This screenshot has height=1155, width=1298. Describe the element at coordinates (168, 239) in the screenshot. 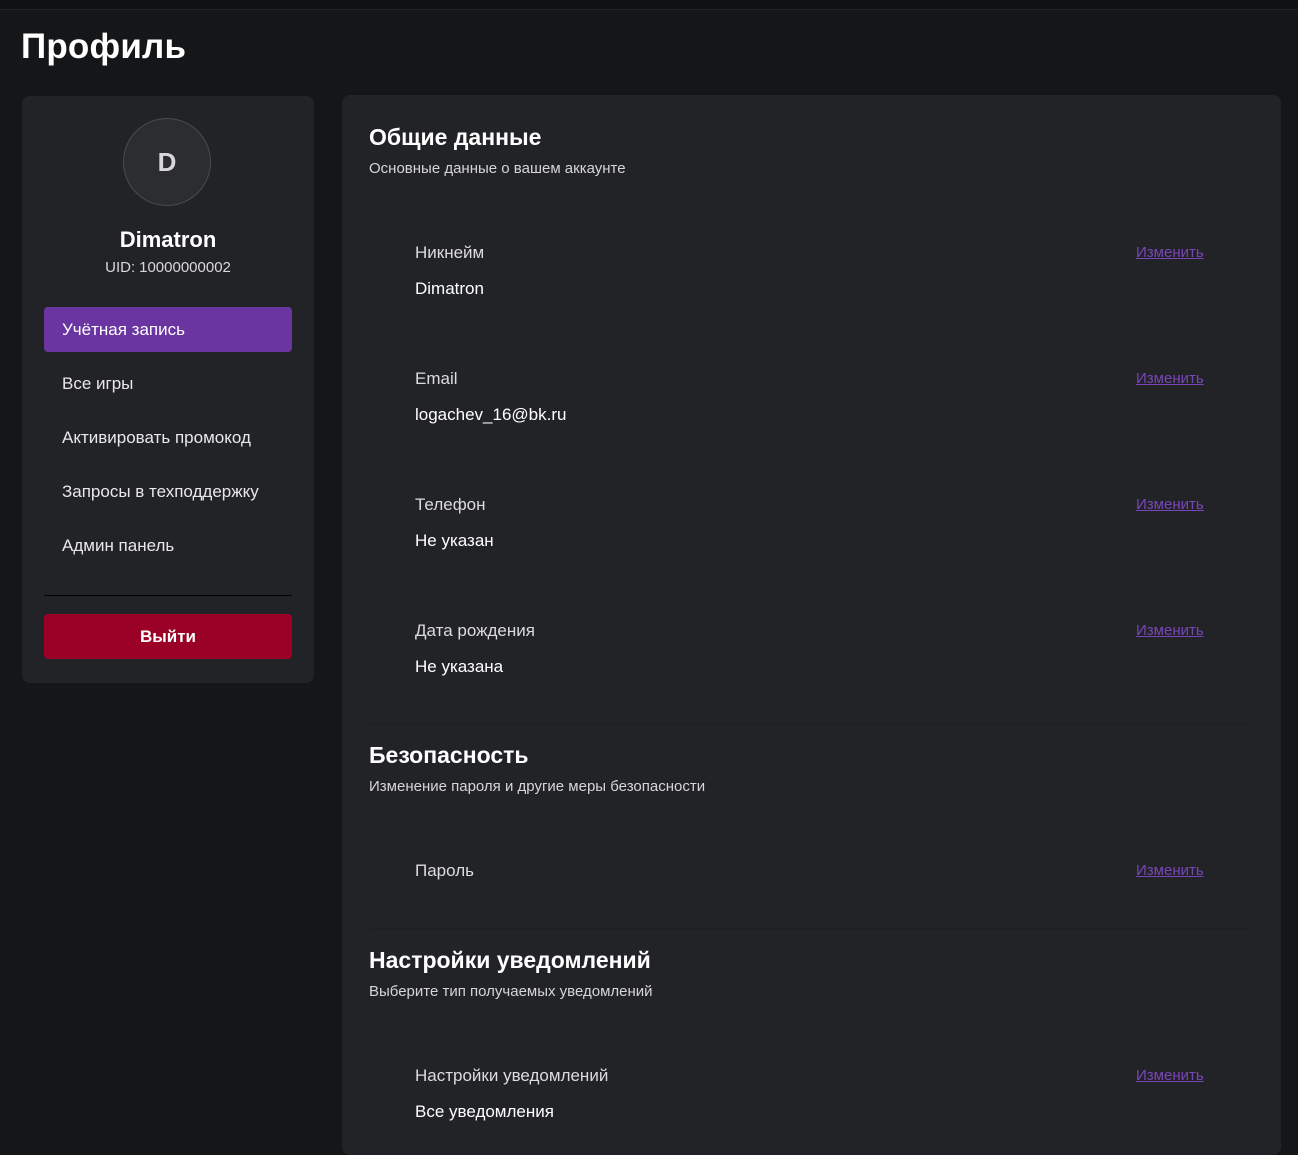

I see `user-name: Dimatron` at that location.